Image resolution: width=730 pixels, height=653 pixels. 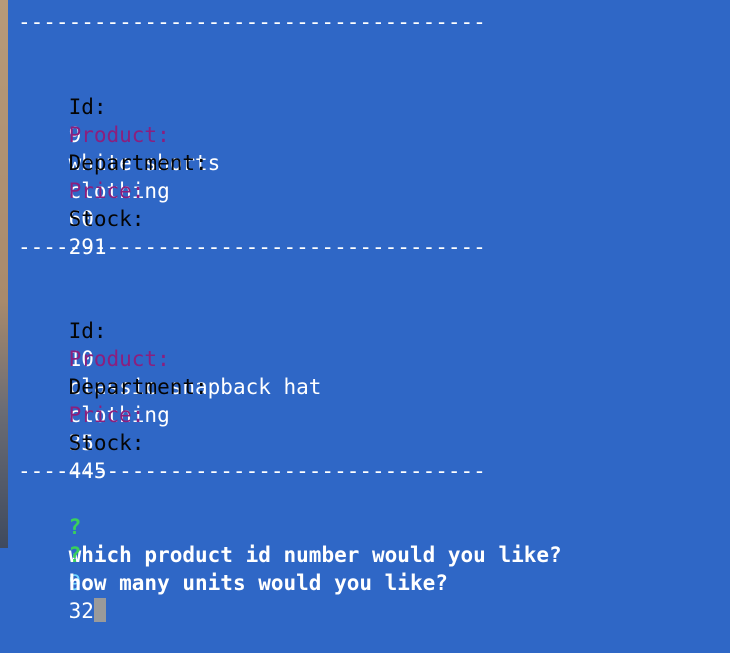 I want to click on prompt-input-value: 32, so click(x=81, y=611).